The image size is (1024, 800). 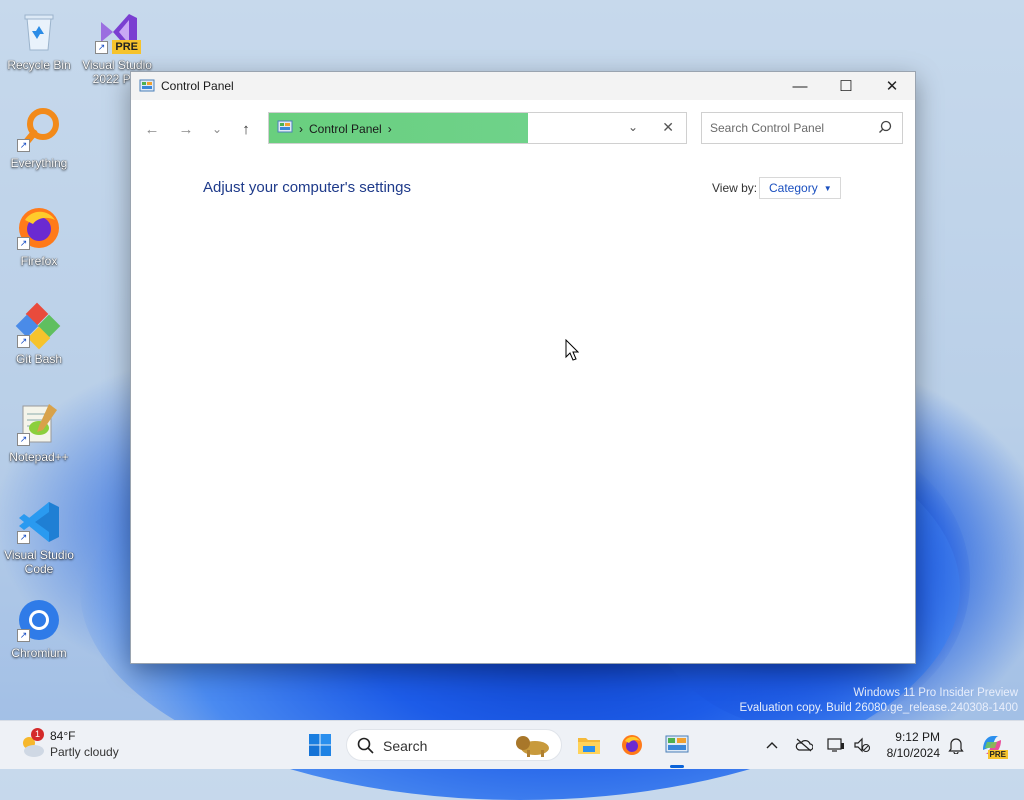 What do you see at coordinates (39, 620) in the screenshot?
I see `chromium-icon: ↗` at bounding box center [39, 620].